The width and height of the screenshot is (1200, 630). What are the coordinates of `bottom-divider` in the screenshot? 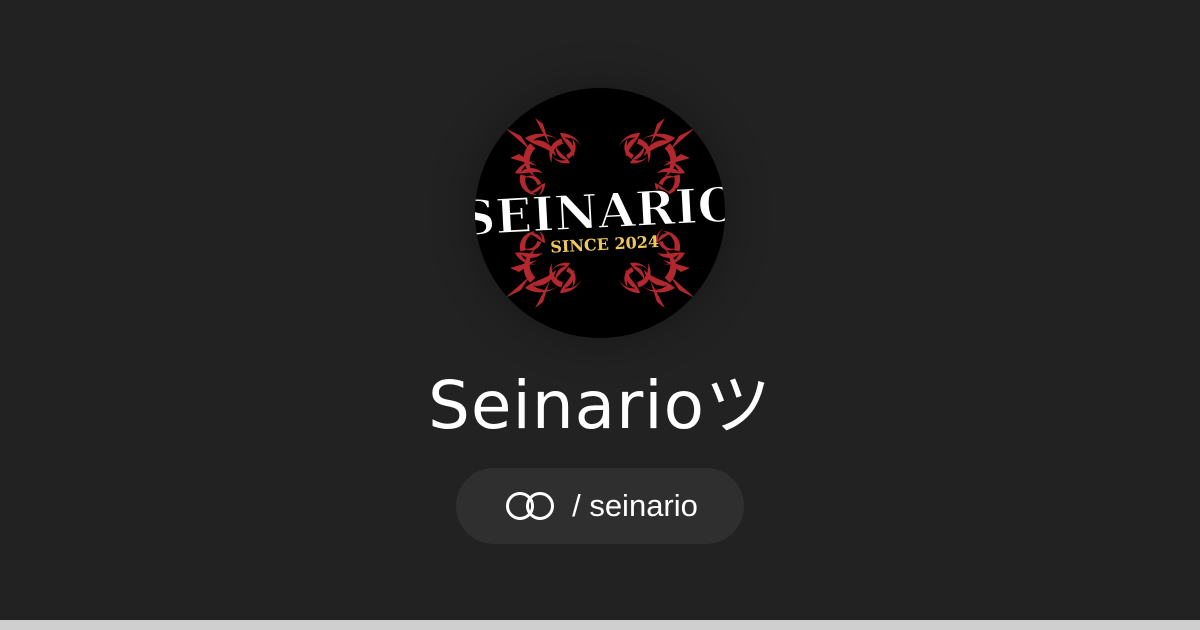 It's located at (600, 625).